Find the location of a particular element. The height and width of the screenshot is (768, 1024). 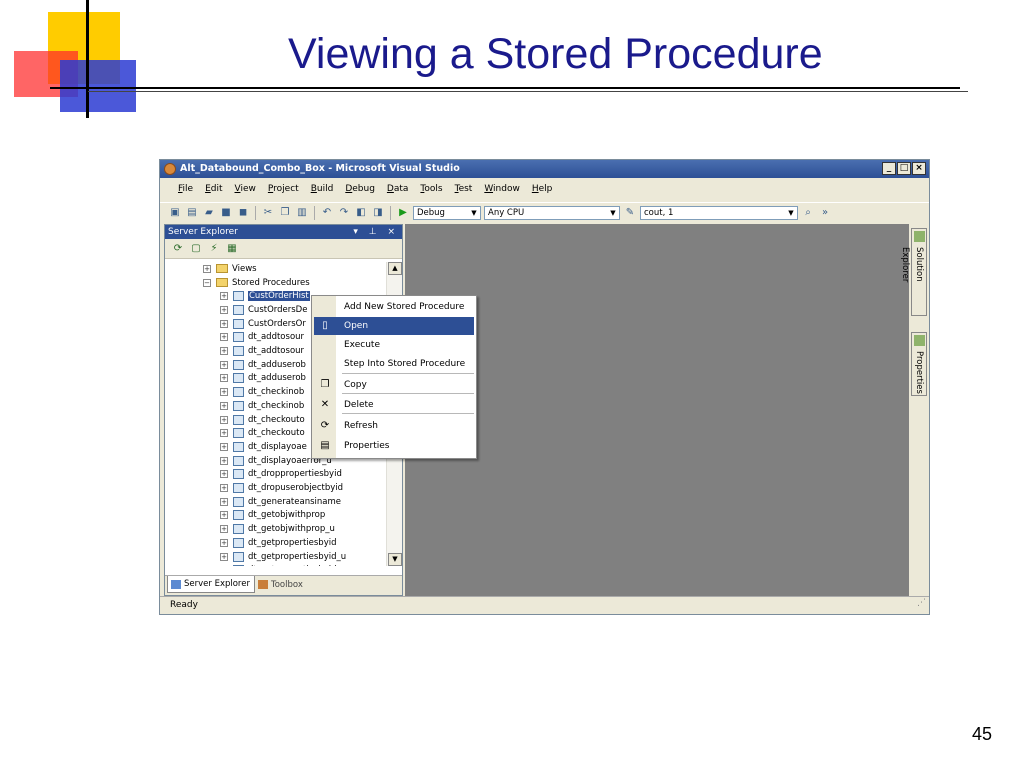

menu-project: Project is located at coordinates (283, 189).